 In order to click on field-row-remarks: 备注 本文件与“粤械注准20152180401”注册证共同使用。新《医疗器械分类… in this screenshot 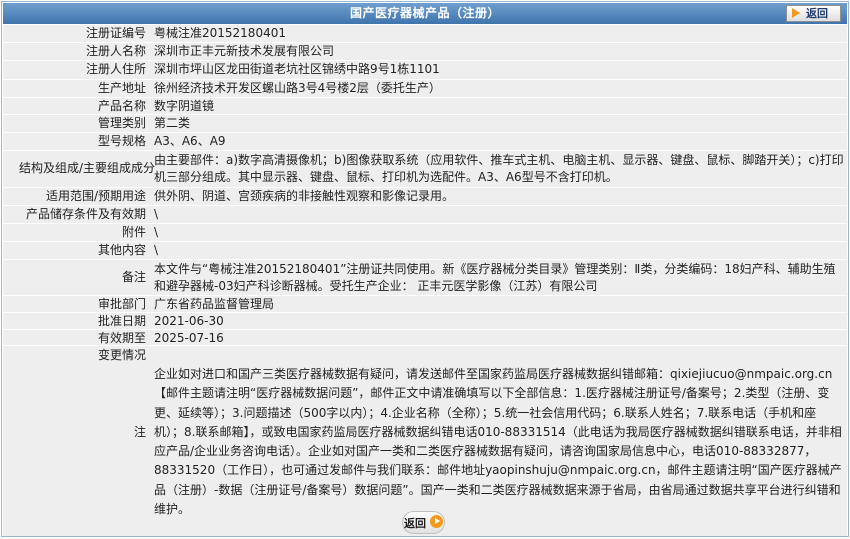, I will do `click(425, 277)`.